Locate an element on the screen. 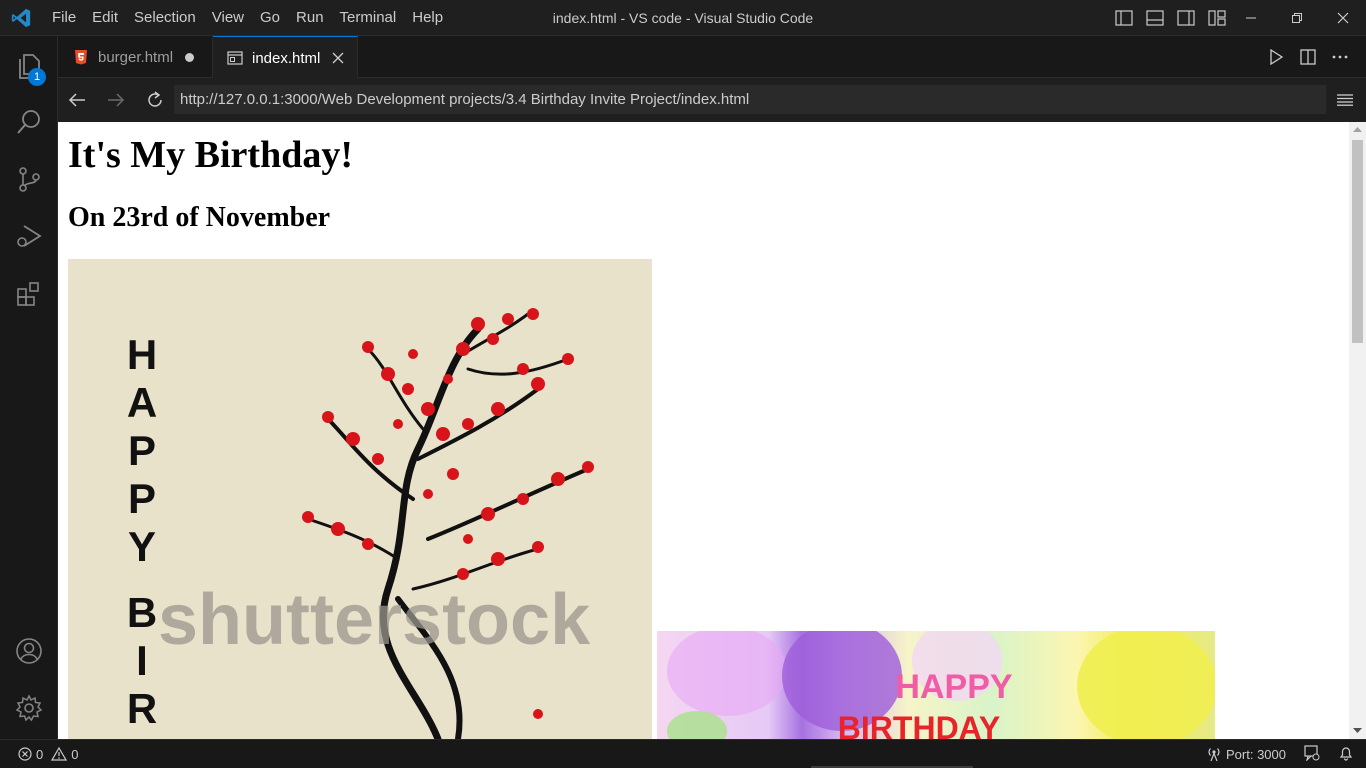 The image size is (1366, 768). run-icon is located at coordinates (1276, 57).